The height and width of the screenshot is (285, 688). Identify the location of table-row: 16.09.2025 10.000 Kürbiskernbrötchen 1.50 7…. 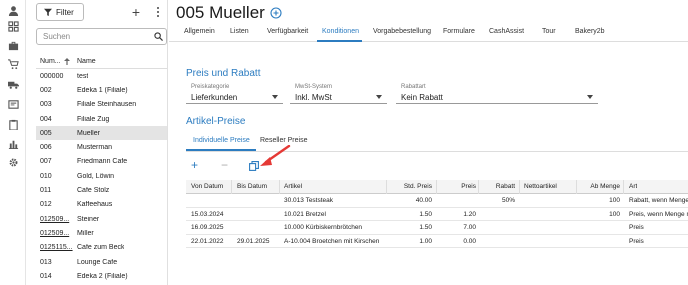
(437, 228).